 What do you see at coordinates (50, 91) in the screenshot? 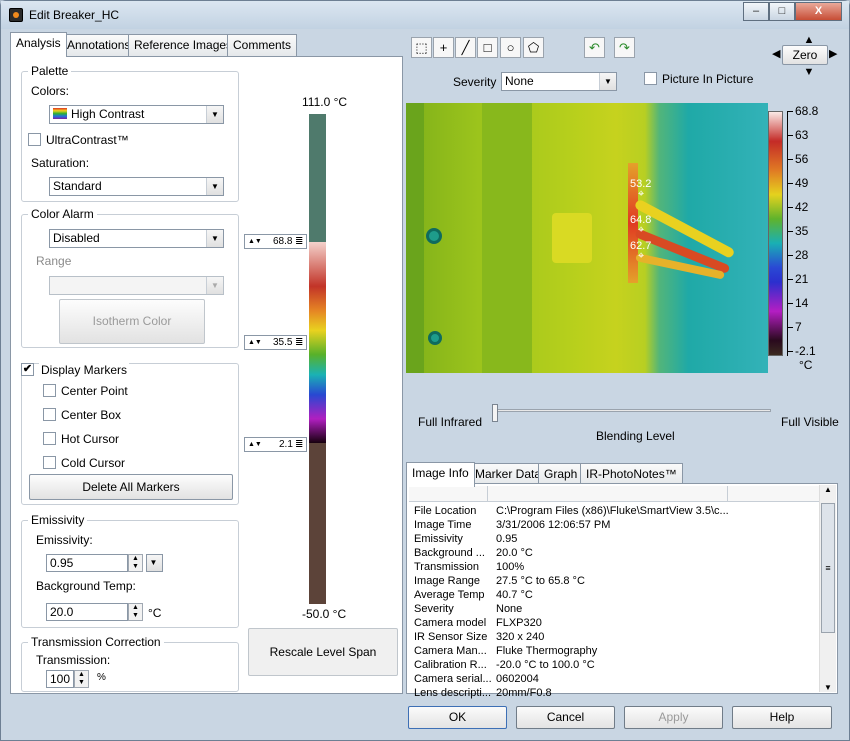
I see `colors-label: Colors:` at bounding box center [50, 91].